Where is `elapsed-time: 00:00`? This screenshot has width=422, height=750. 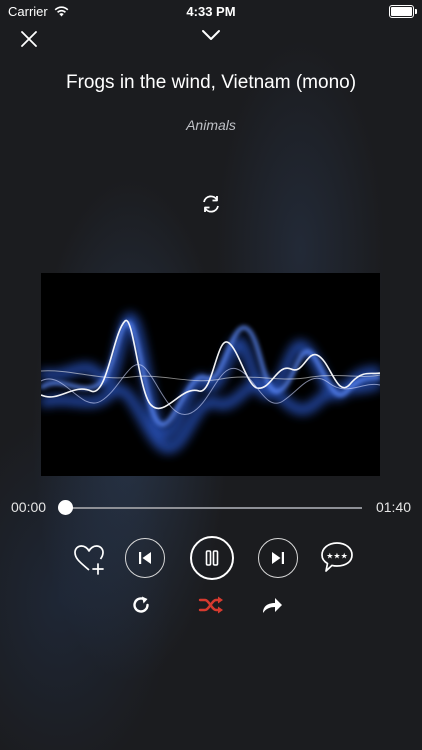
elapsed-time: 00:00 is located at coordinates (29, 507).